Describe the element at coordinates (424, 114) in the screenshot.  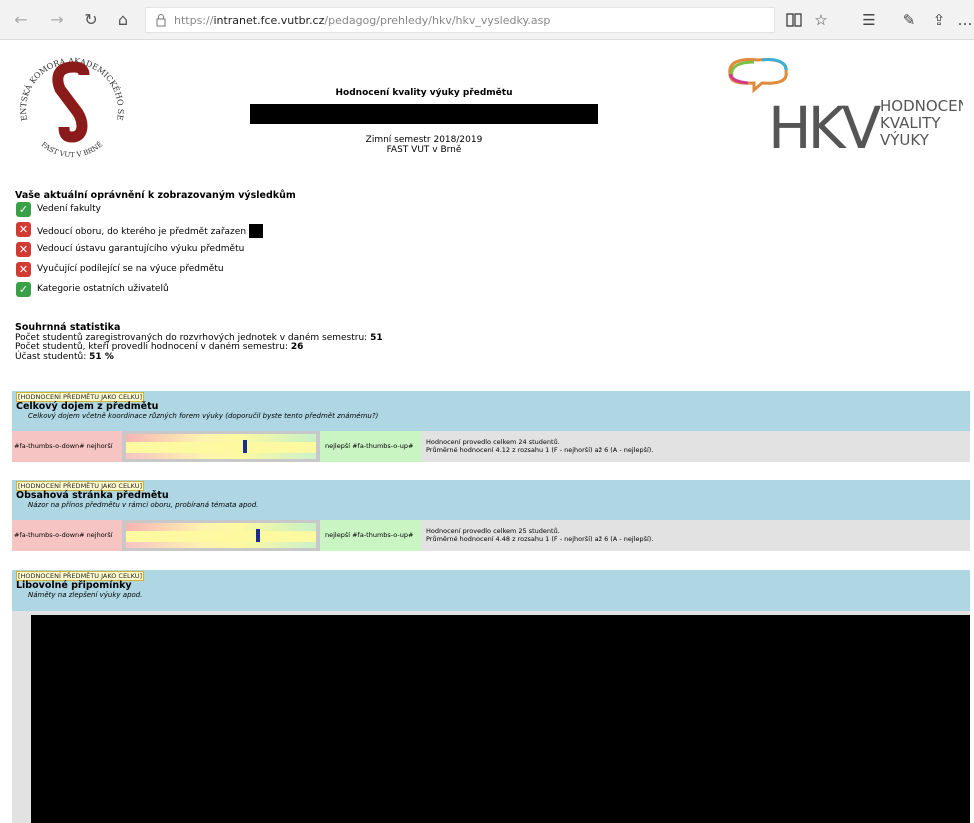
I see `redacted-subject-name` at that location.